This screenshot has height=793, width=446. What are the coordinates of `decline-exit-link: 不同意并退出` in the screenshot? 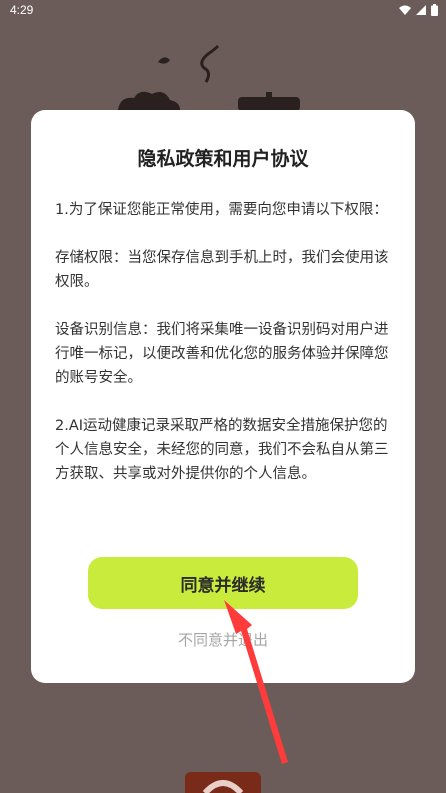 It's located at (223, 639).